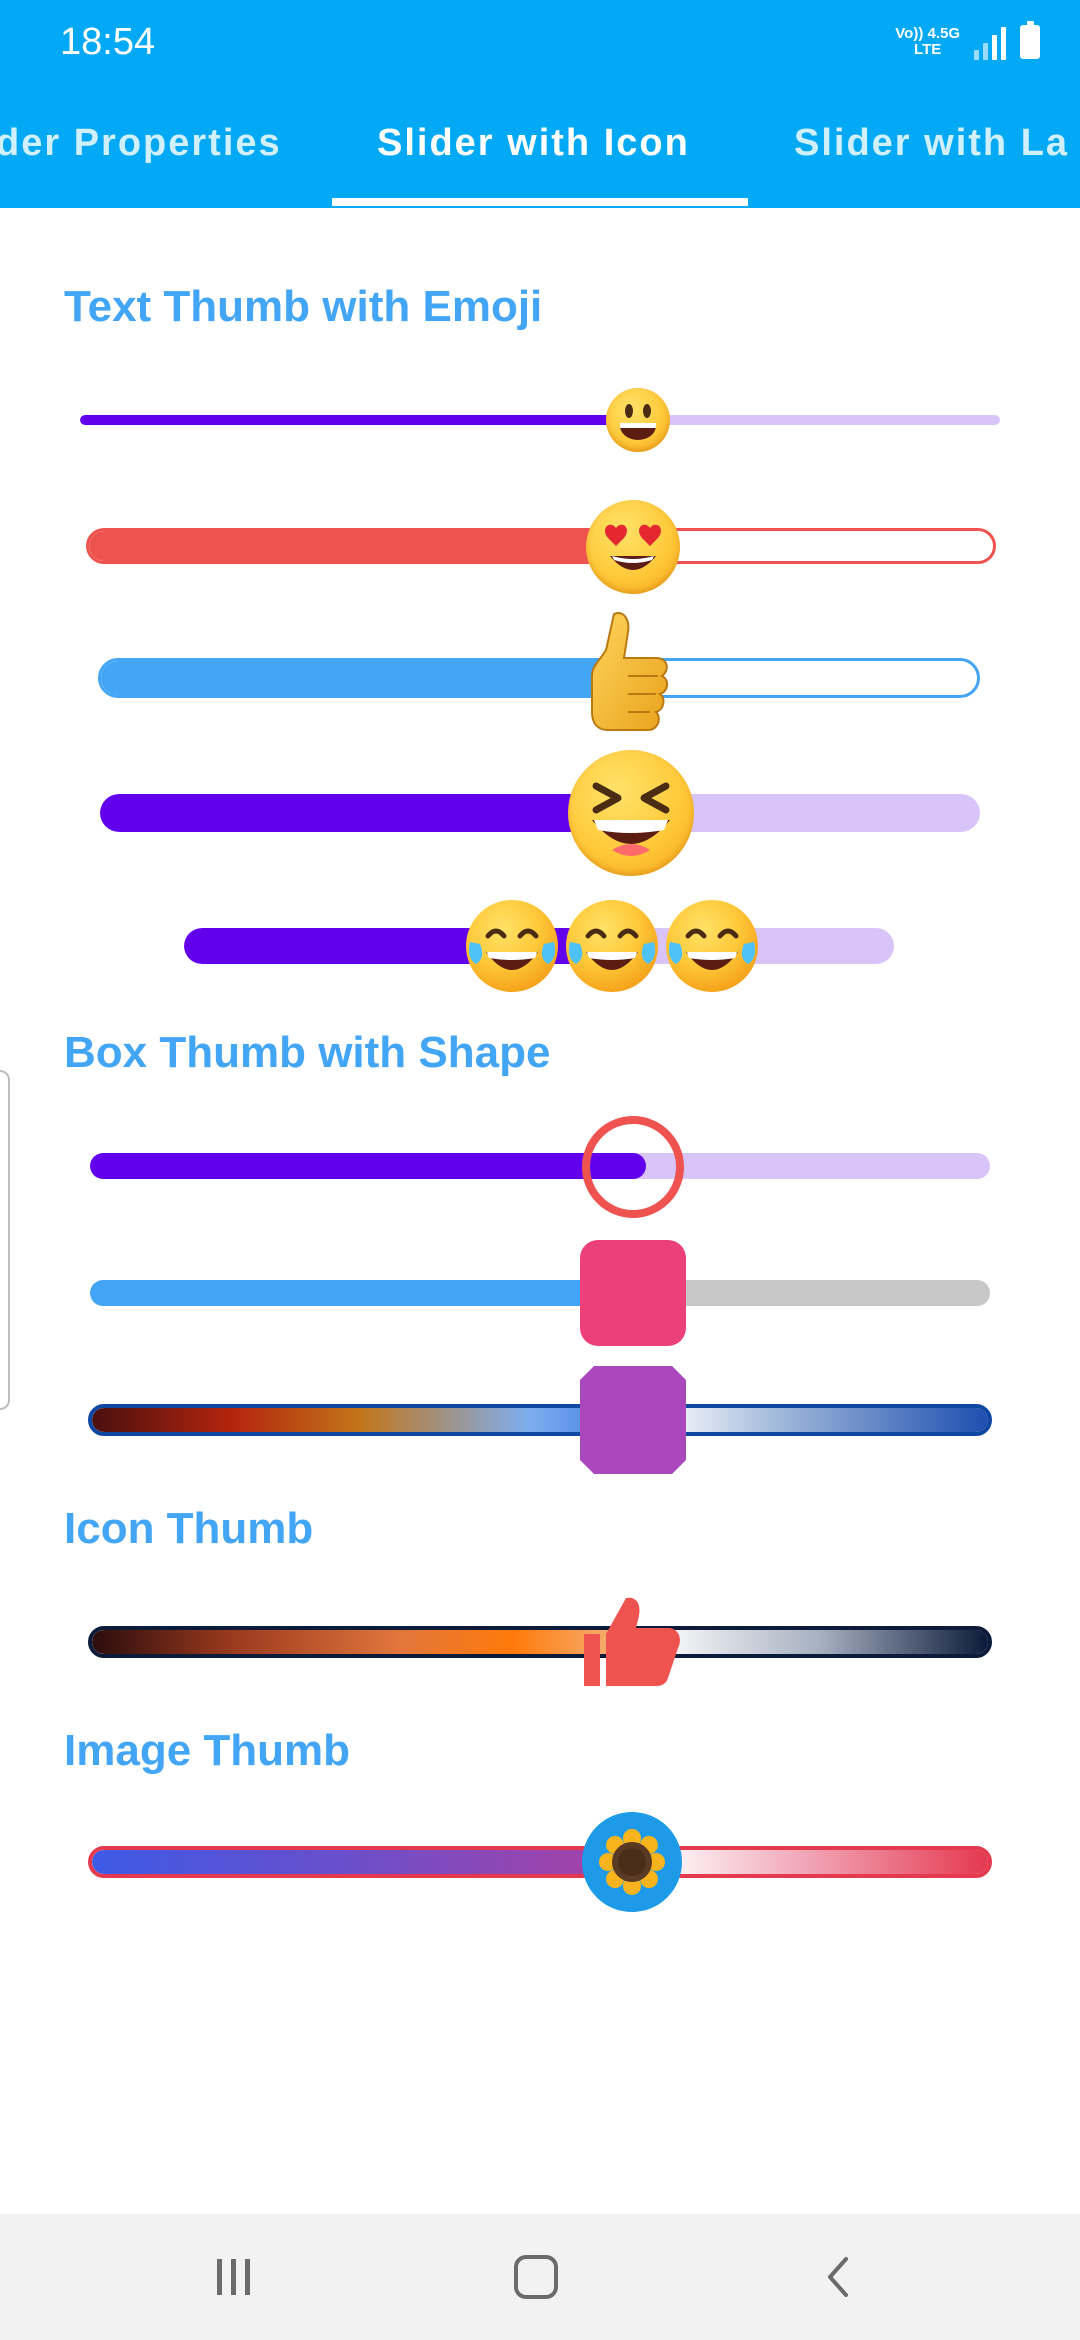 Image resolution: width=1080 pixels, height=2340 pixels. Describe the element at coordinates (931, 154) in the screenshot. I see `tab-slider-with-label: Slider with La` at that location.